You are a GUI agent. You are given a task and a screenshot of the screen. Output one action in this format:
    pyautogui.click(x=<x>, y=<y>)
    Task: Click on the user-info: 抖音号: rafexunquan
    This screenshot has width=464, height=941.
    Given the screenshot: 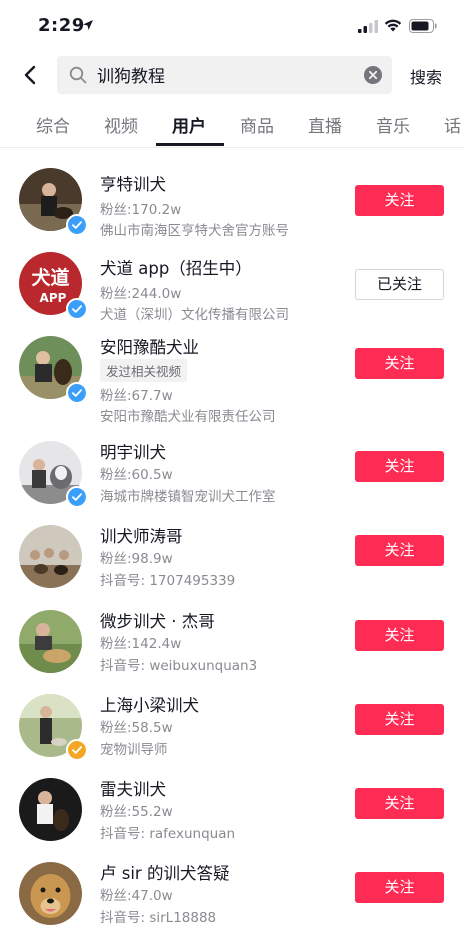 What is the action you would take?
    pyautogui.click(x=168, y=834)
    